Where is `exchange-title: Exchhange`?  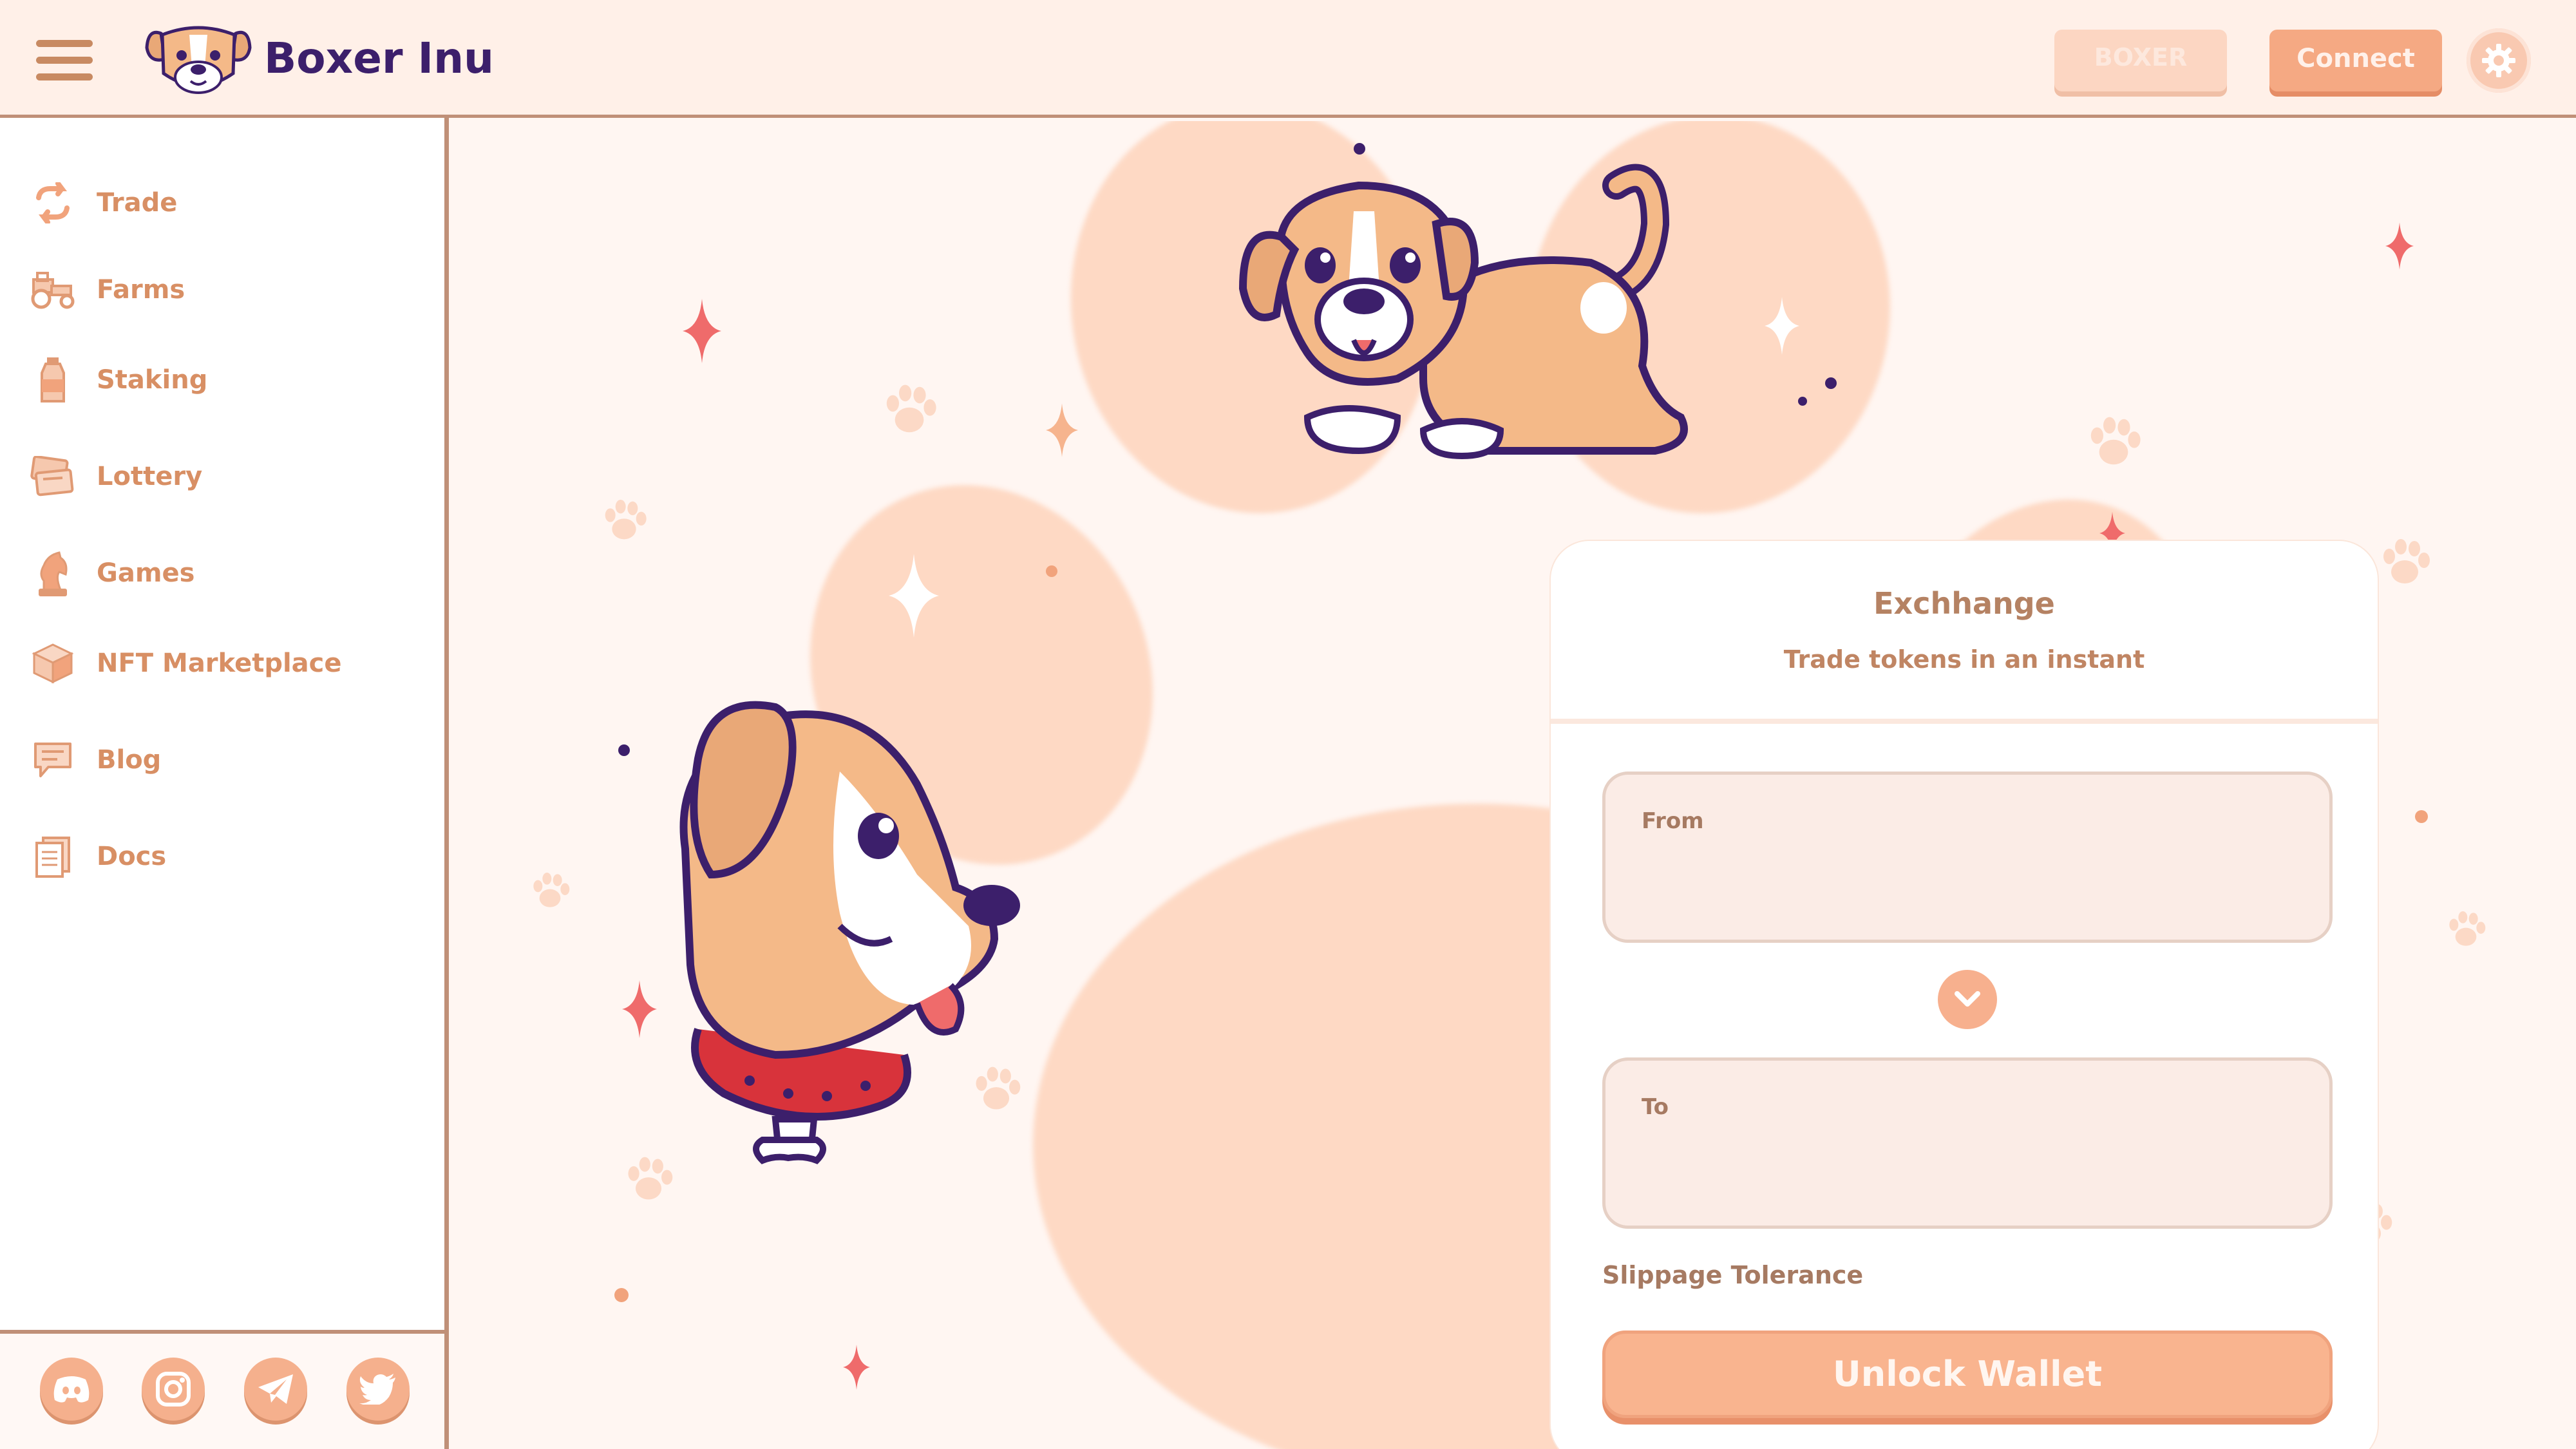
exchange-title: Exchhange is located at coordinates (1964, 603).